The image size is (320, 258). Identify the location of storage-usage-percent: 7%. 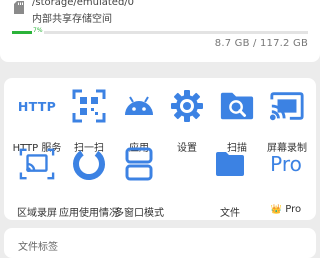
(38, 31).